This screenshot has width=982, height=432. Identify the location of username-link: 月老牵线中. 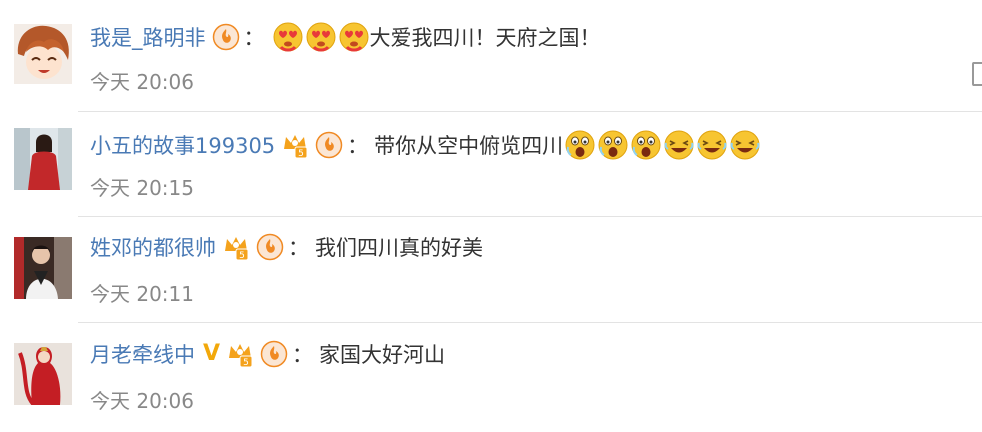
(142, 354).